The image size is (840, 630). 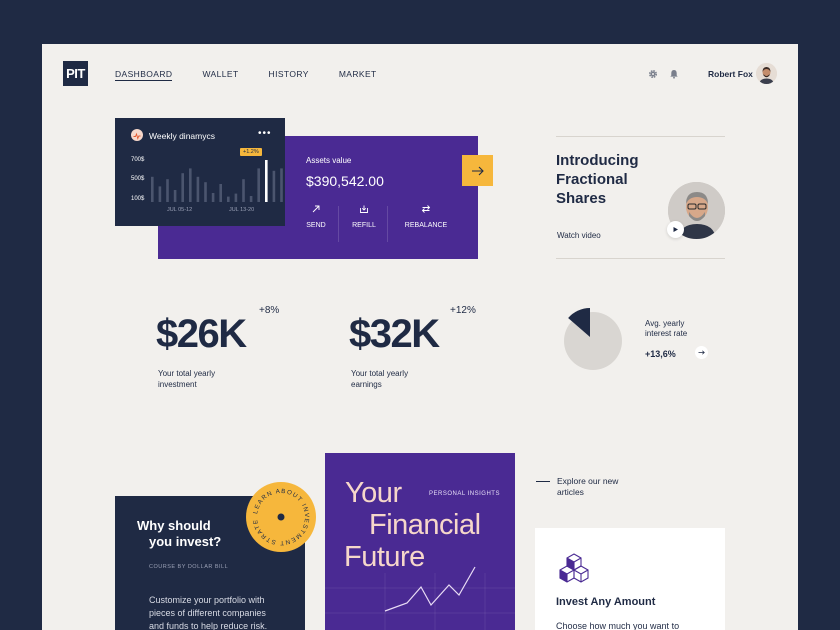 I want to click on refill-action: REFILL, so click(x=364, y=216).